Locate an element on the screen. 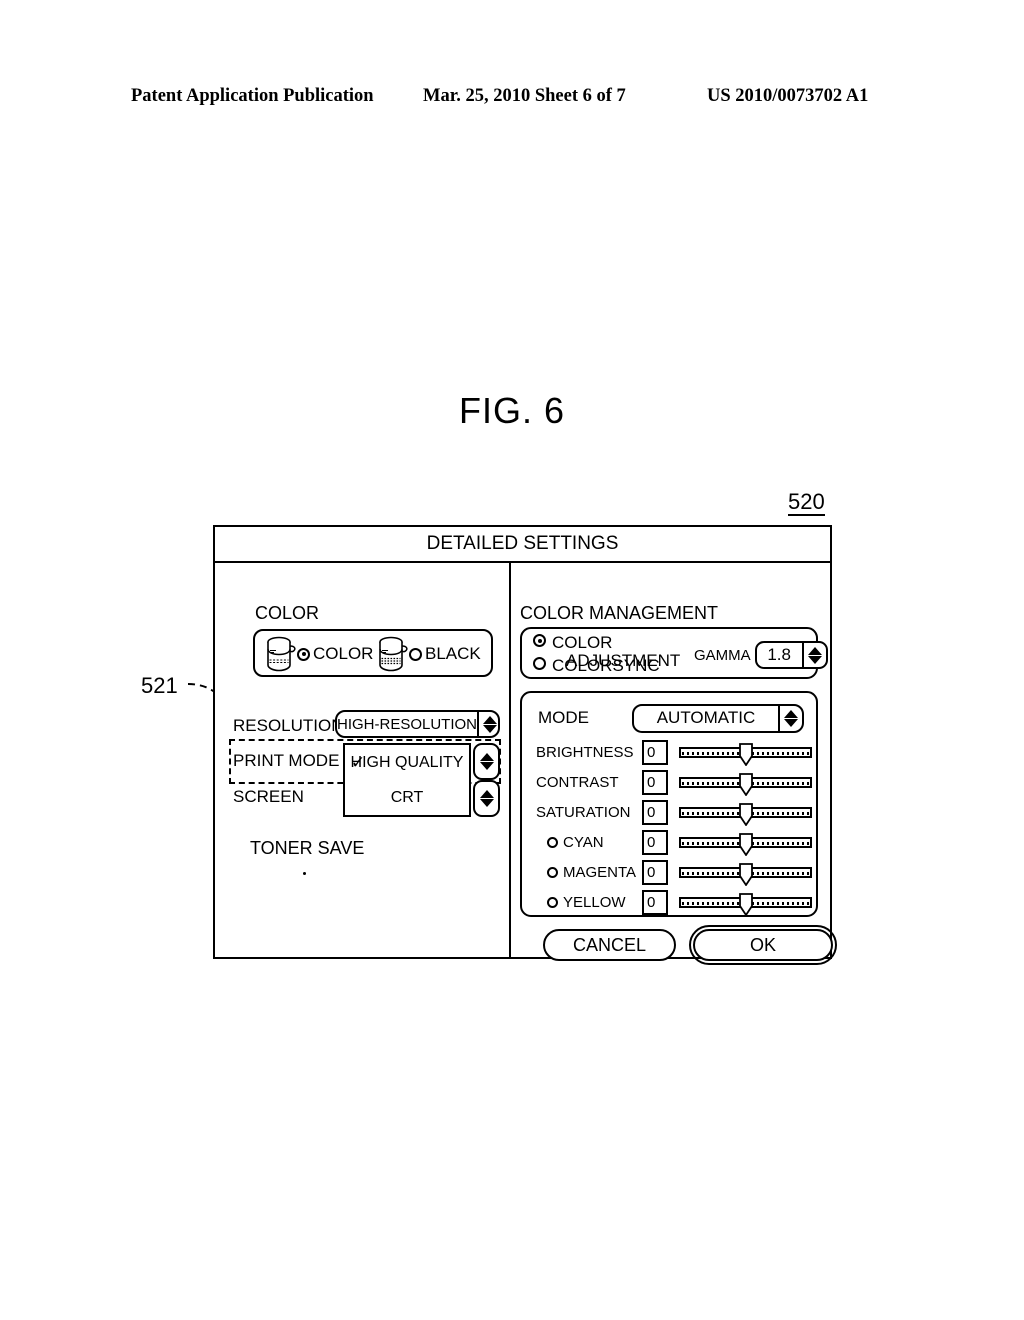 The width and height of the screenshot is (1024, 1320). publication-label: Patent Application Publication is located at coordinates (252, 96).